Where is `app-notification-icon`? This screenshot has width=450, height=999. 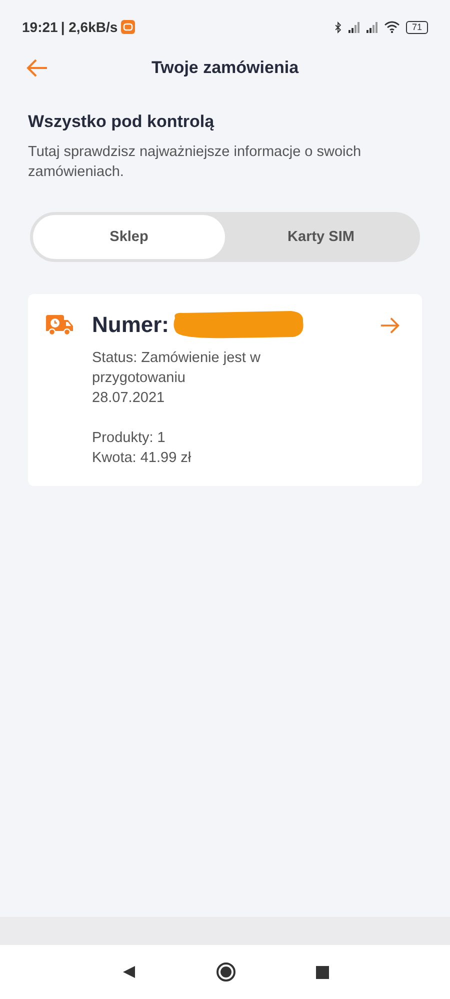
app-notification-icon is located at coordinates (127, 27).